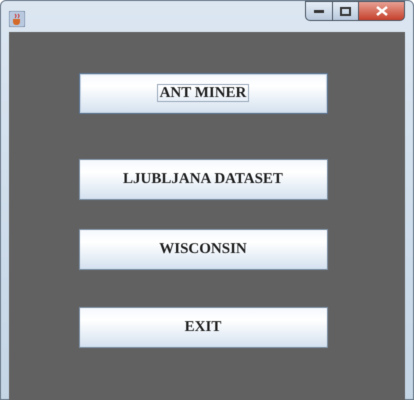  I want to click on maximize-icon, so click(345, 11).